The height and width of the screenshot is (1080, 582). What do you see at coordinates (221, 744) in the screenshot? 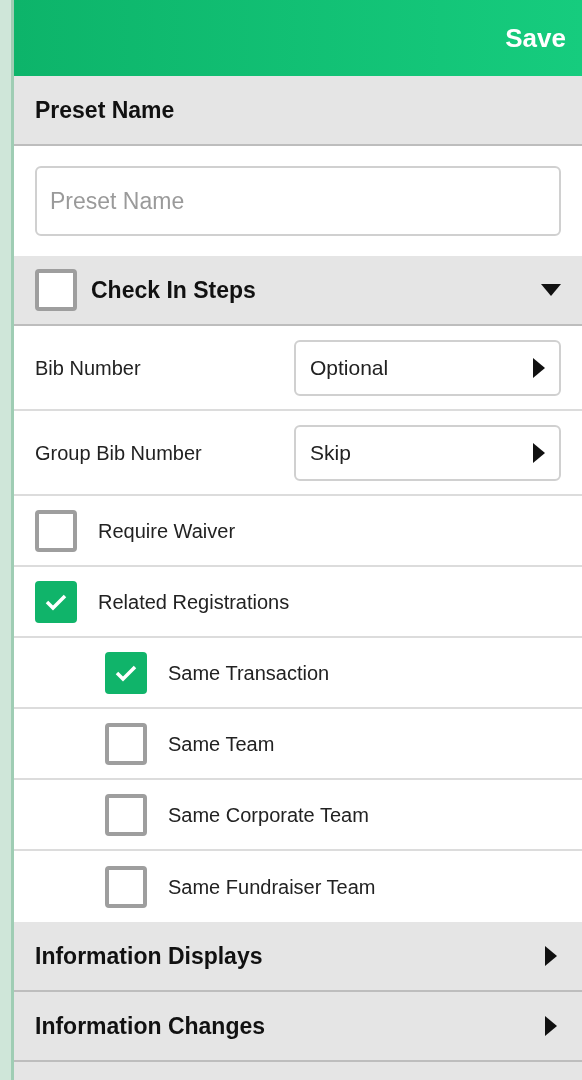
I see `option-label: Same Team` at bounding box center [221, 744].